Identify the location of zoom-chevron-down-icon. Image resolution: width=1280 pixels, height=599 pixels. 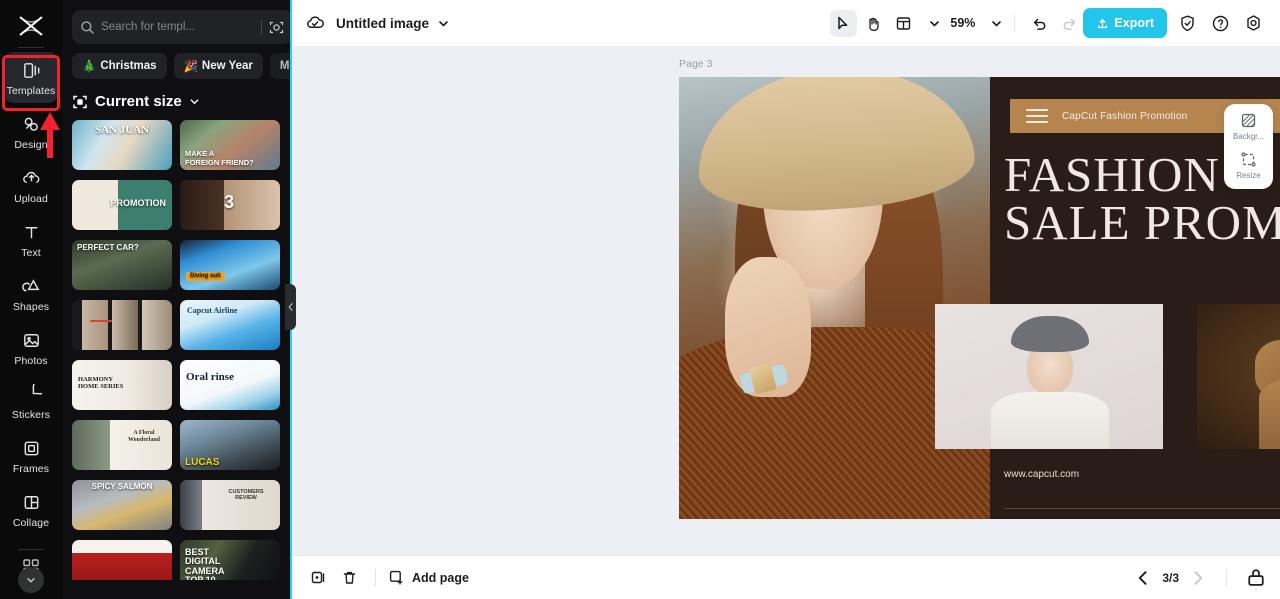
(996, 23).